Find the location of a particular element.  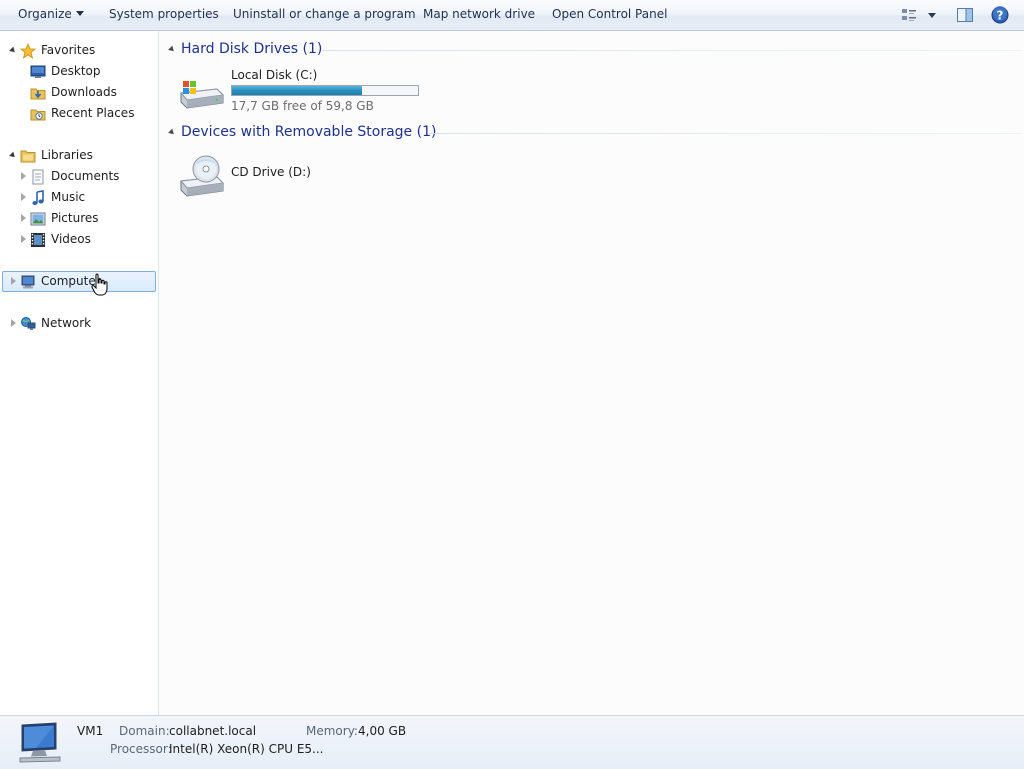

nav-item-label: Pictures is located at coordinates (75, 218).